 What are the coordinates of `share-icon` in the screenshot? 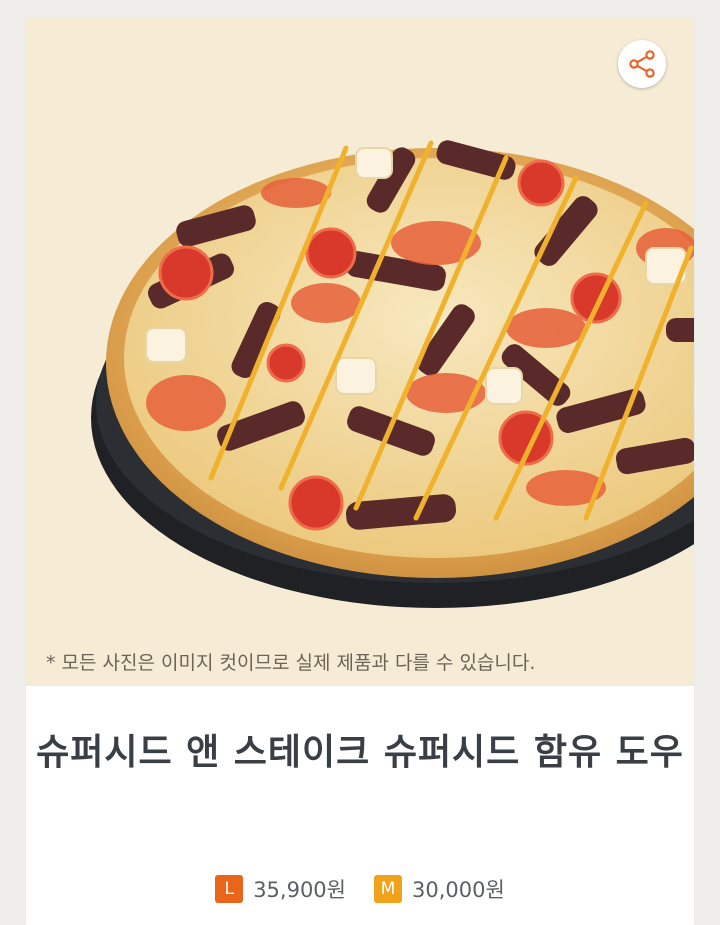 It's located at (642, 64).